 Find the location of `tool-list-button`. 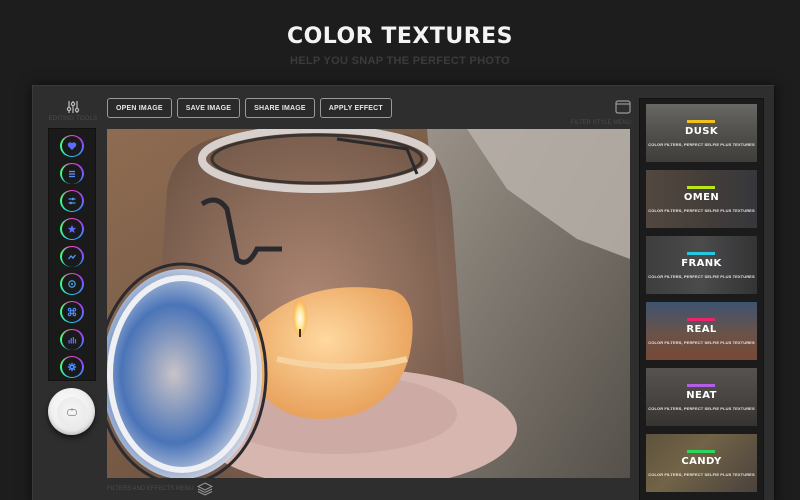

tool-list-button is located at coordinates (72, 173).